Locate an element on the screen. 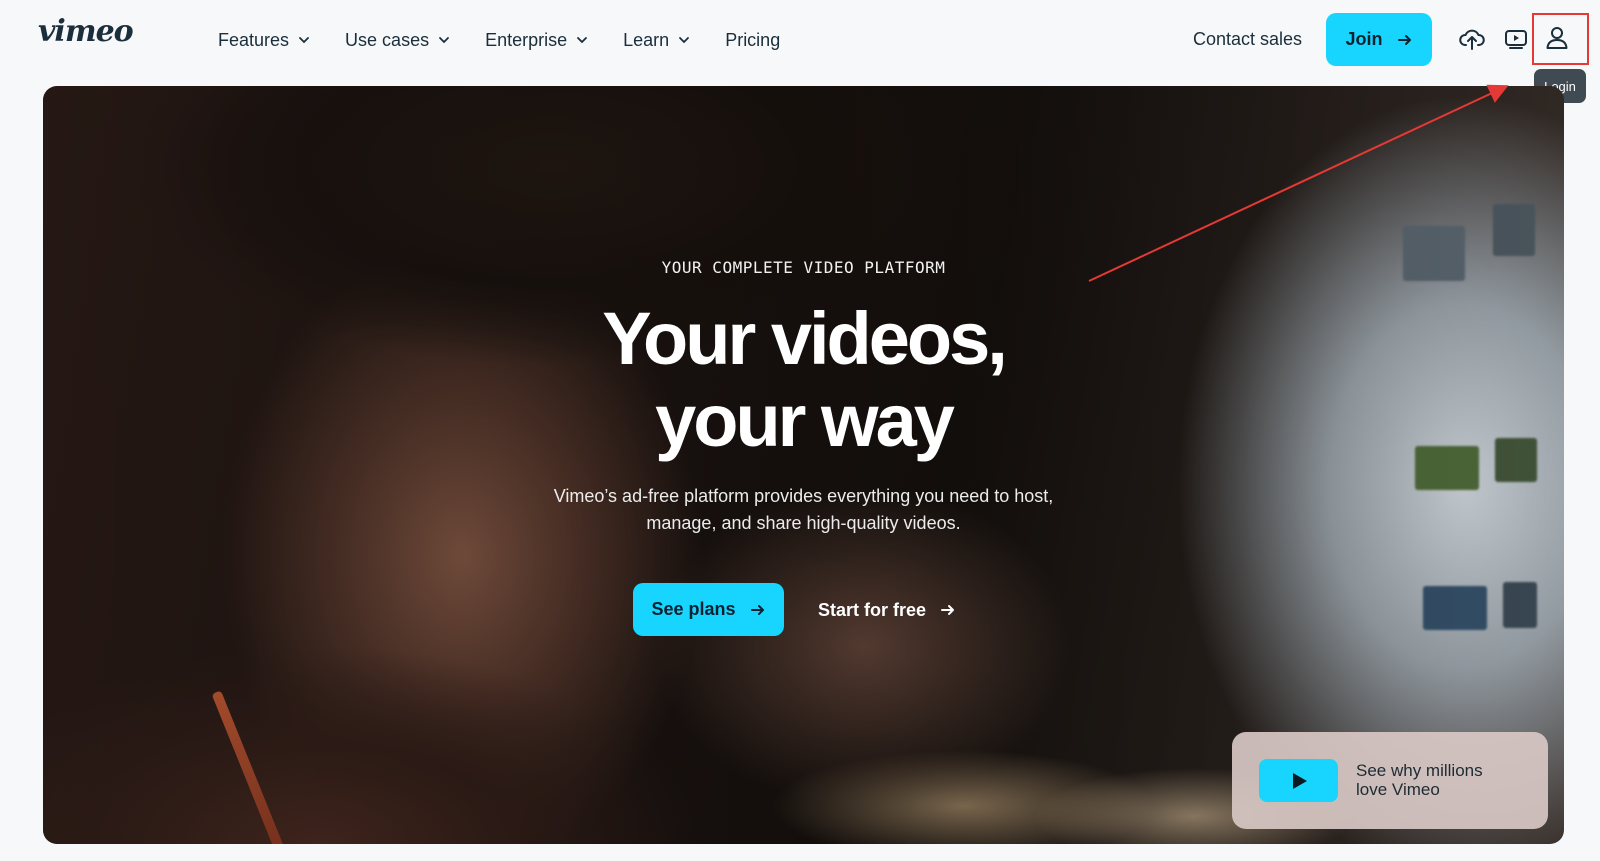 The height and width of the screenshot is (861, 1600). menu-item-features: Features is located at coordinates (264, 40).